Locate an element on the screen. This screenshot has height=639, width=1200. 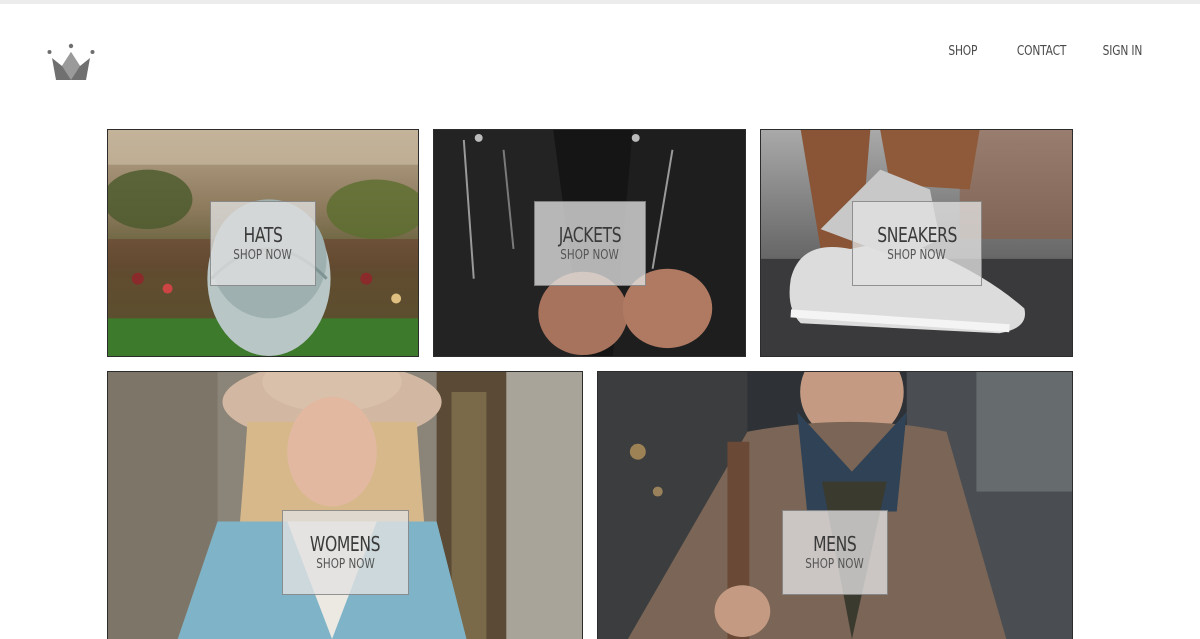
sneakers-label-box: SNEAKERS SHOP NOW is located at coordinates (917, 243).